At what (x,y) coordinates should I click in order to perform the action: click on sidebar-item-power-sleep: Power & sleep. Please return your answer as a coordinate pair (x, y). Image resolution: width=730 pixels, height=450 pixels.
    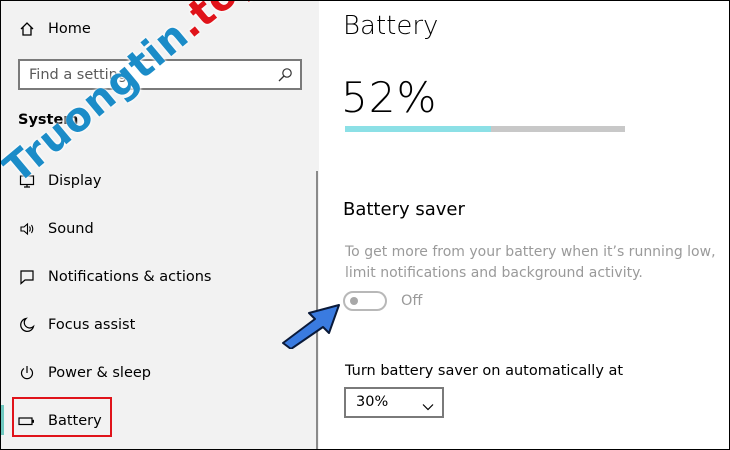
    Looking at the image, I should click on (160, 373).